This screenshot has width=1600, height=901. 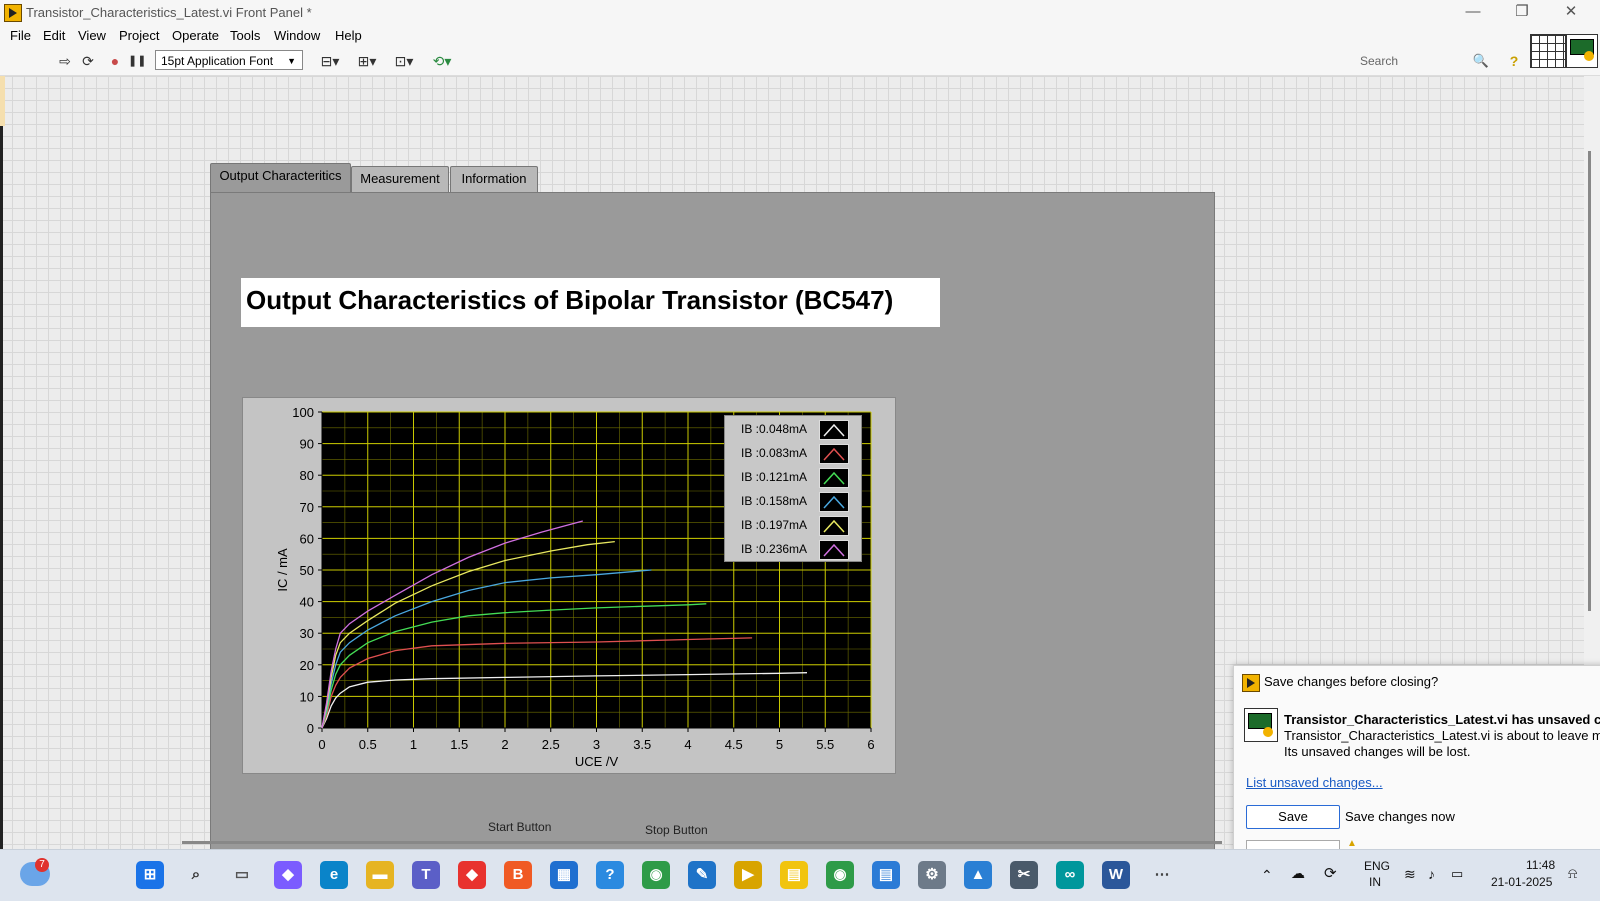 I want to click on brave-icon: B, so click(x=518, y=875).